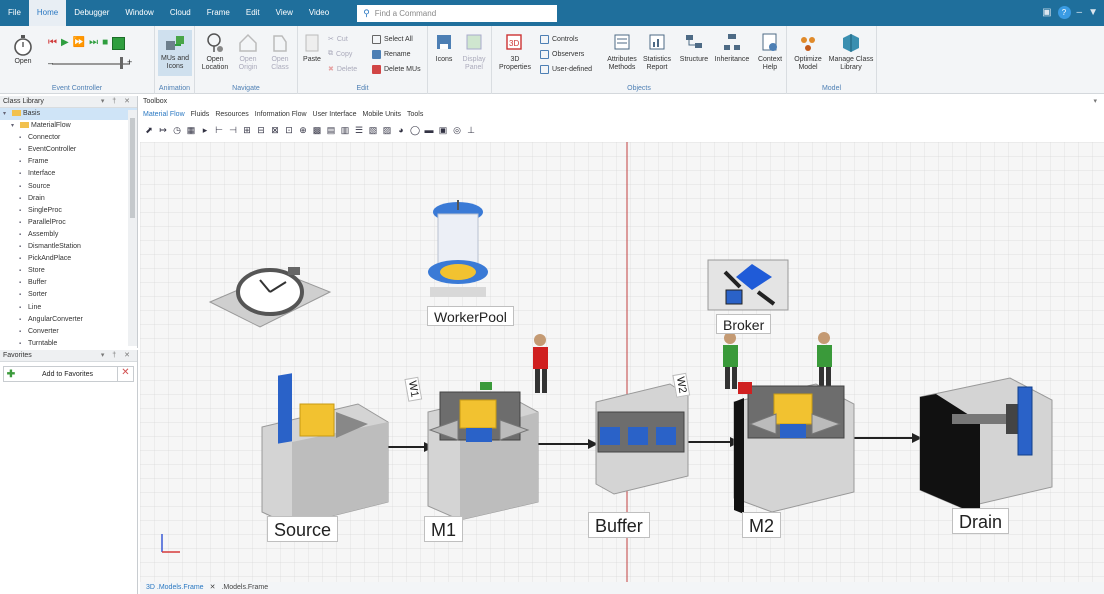 The width and height of the screenshot is (1104, 594). What do you see at coordinates (392, 39) in the screenshot?
I see `select-all-button: Select All` at bounding box center [392, 39].